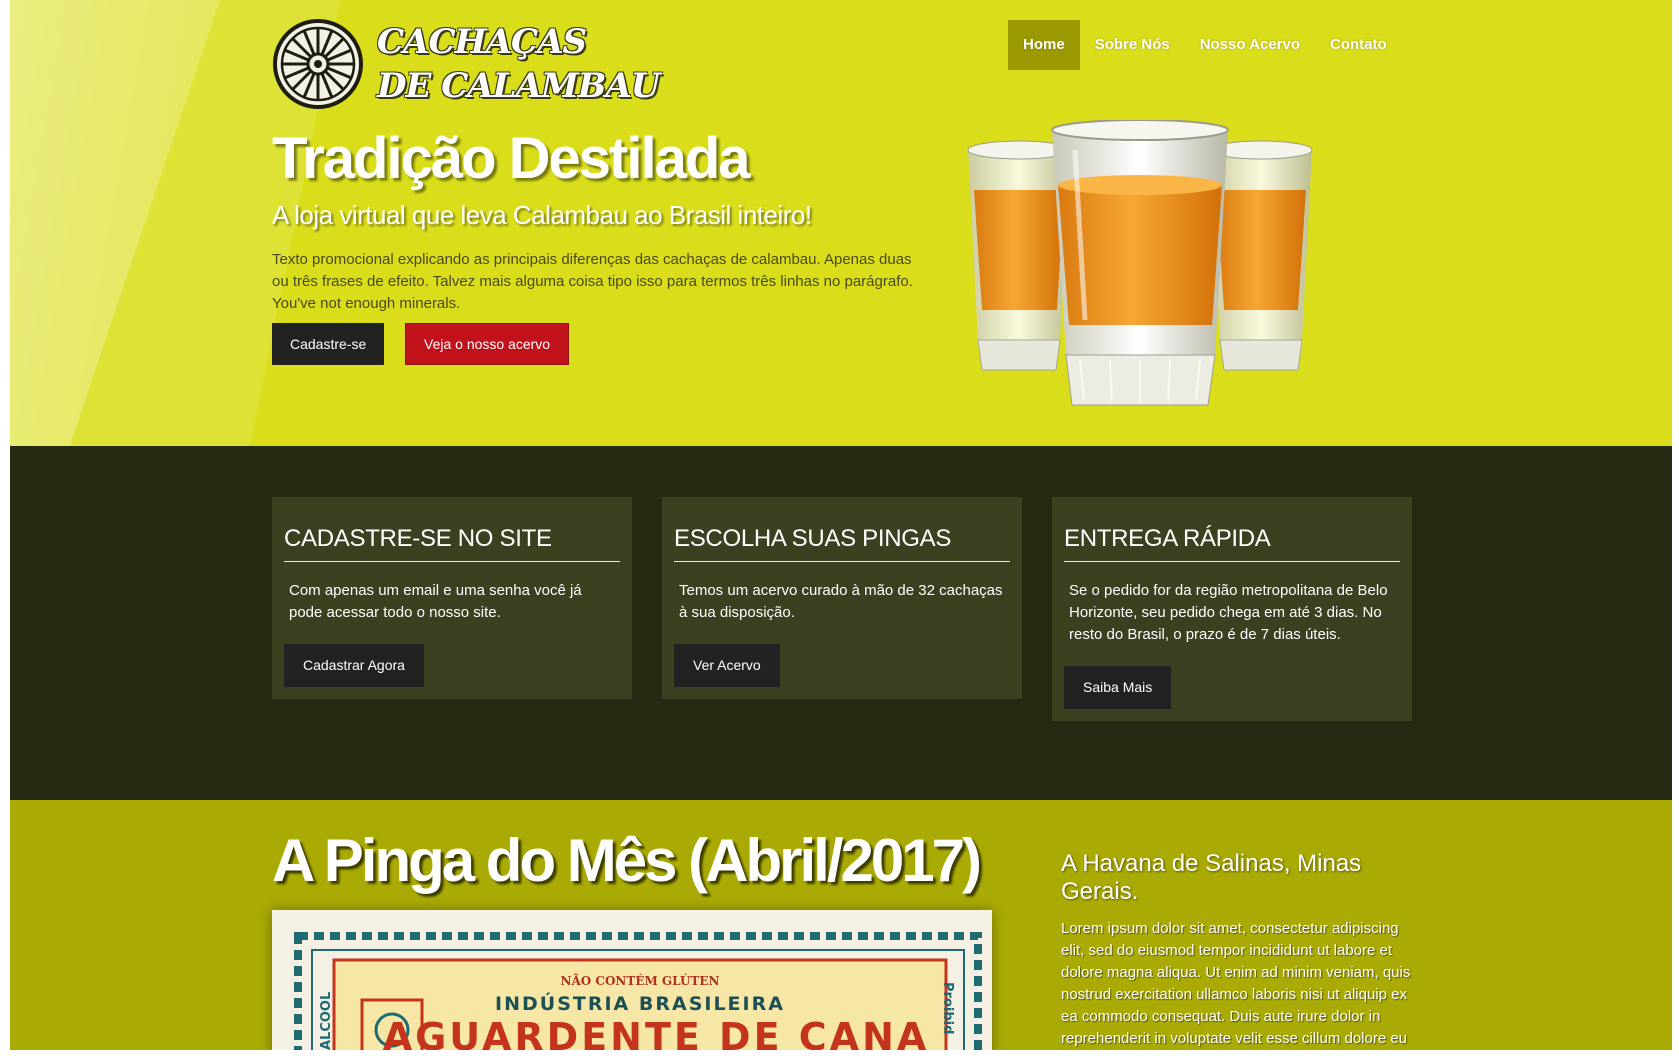  I want to click on logo-line-1: Cachaças, so click(482, 42).